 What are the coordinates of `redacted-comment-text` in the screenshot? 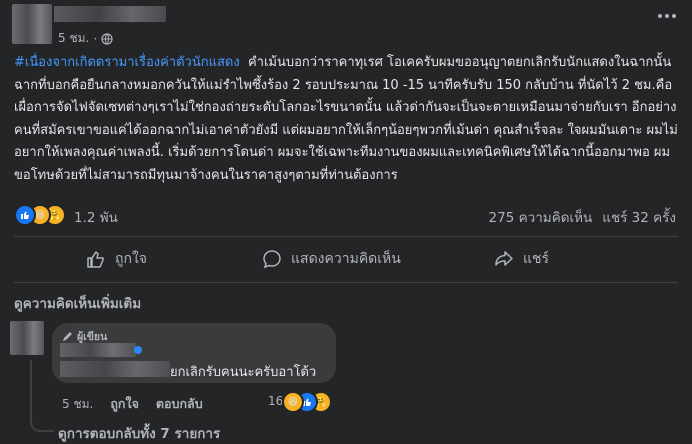 It's located at (115, 369).